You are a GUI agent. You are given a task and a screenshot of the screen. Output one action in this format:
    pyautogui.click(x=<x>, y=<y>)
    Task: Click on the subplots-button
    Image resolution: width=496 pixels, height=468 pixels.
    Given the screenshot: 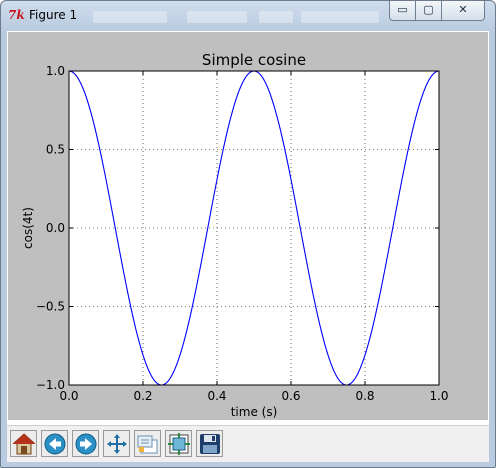 What is the action you would take?
    pyautogui.click(x=178, y=443)
    